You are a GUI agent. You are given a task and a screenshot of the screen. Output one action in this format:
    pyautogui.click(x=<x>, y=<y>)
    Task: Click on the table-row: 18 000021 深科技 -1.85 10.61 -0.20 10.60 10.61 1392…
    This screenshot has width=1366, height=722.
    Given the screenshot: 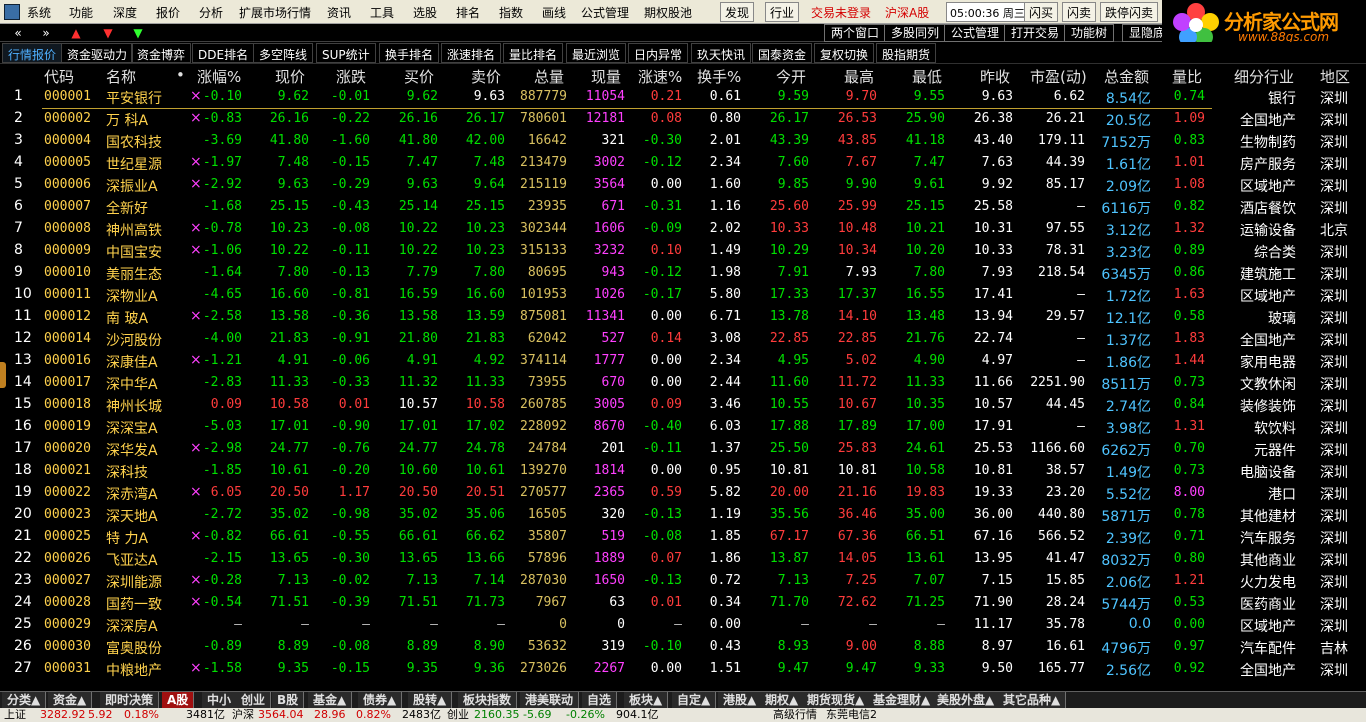 What is the action you would take?
    pyautogui.click(x=683, y=471)
    